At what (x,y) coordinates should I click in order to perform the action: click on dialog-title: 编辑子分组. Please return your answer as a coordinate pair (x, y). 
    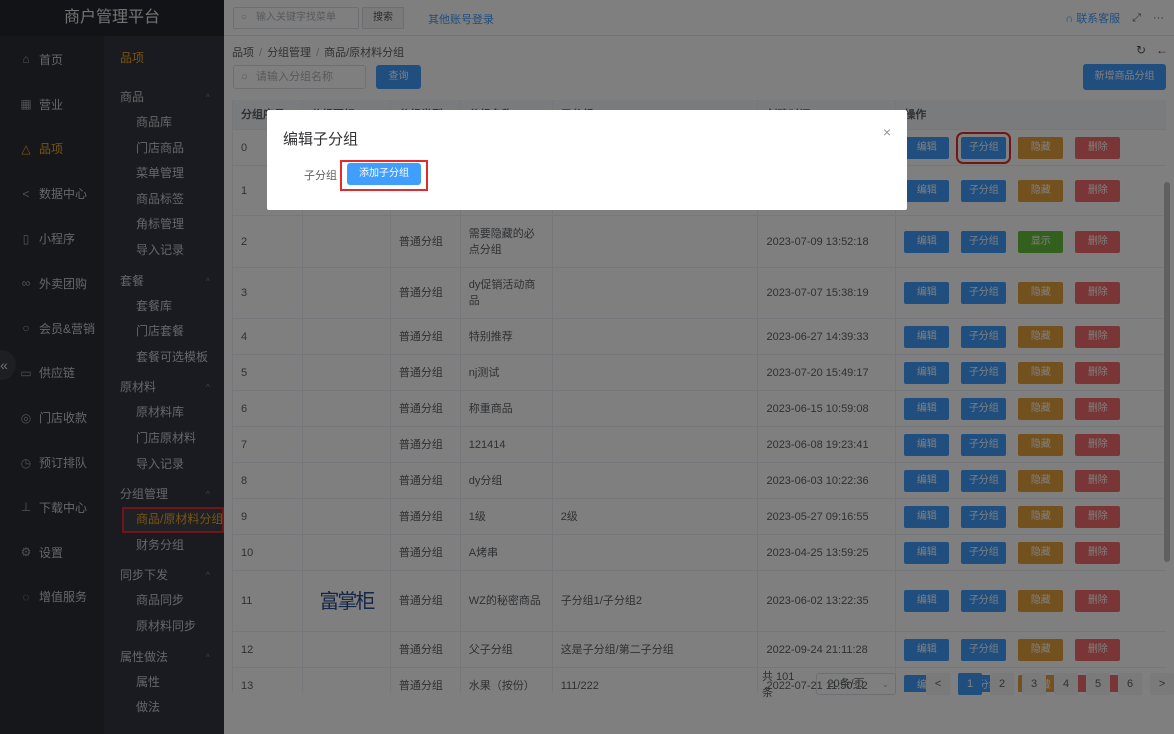
    Looking at the image, I should click on (321, 139).